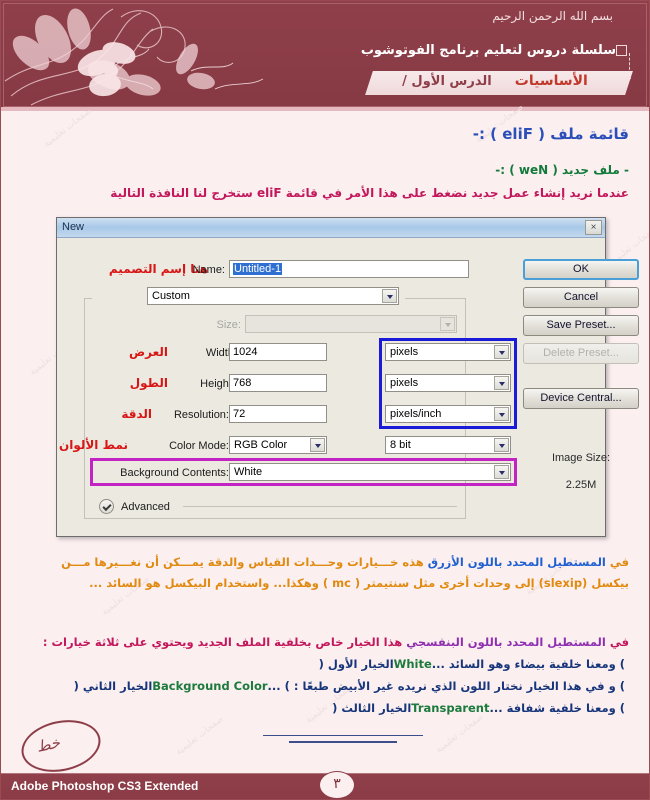  Describe the element at coordinates (320, 506) in the screenshot. I see `advanced-divider` at that location.